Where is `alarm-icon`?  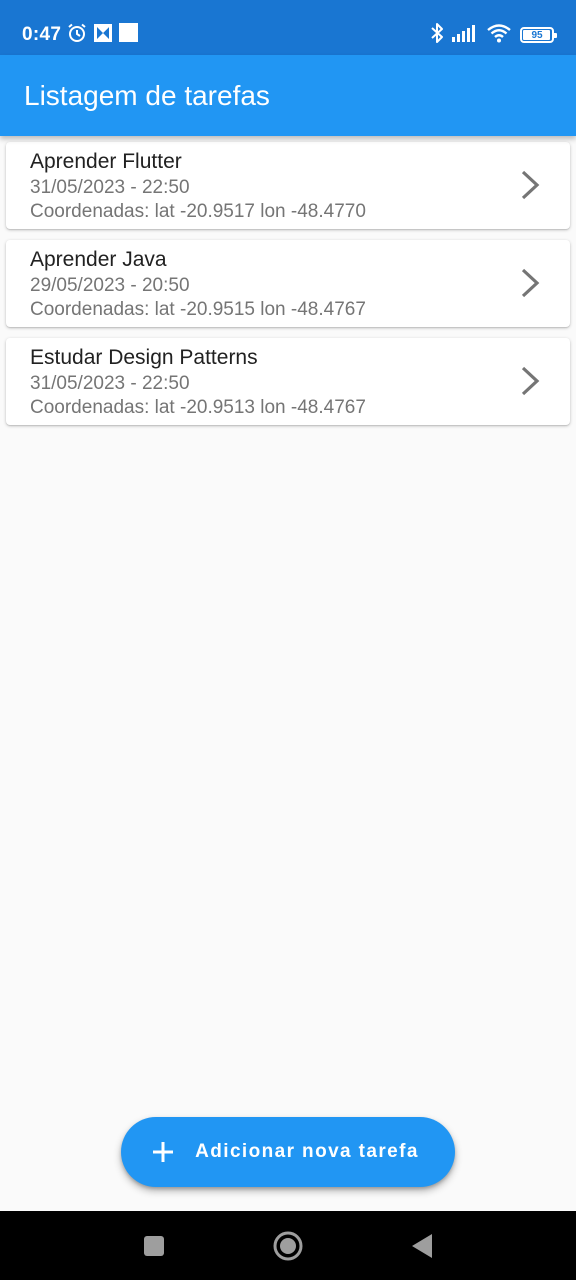 alarm-icon is located at coordinates (77, 35).